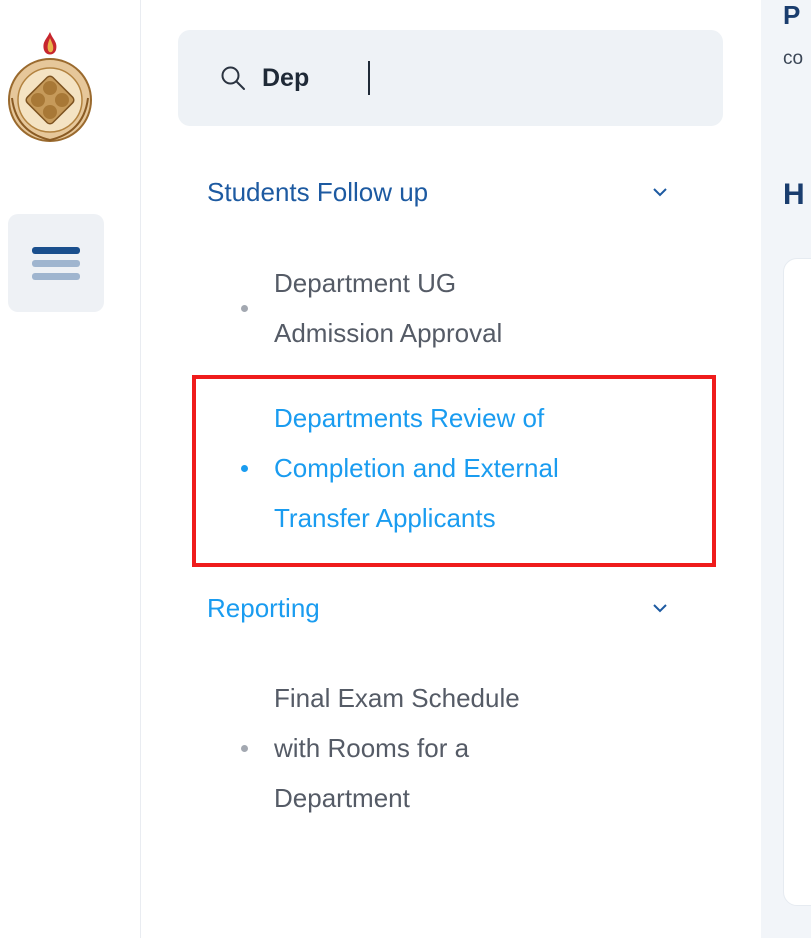 The image size is (811, 938). I want to click on university-logo, so click(50, 86).